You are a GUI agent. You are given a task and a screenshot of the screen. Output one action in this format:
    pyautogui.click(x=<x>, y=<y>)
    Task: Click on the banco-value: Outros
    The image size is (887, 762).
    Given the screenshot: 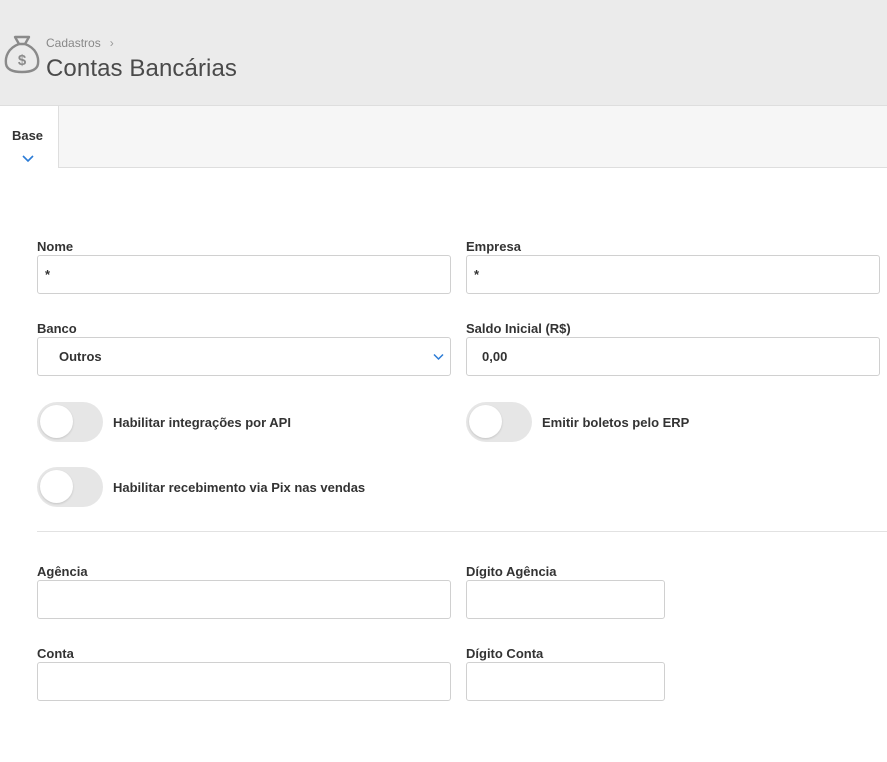 What is the action you would take?
    pyautogui.click(x=80, y=356)
    